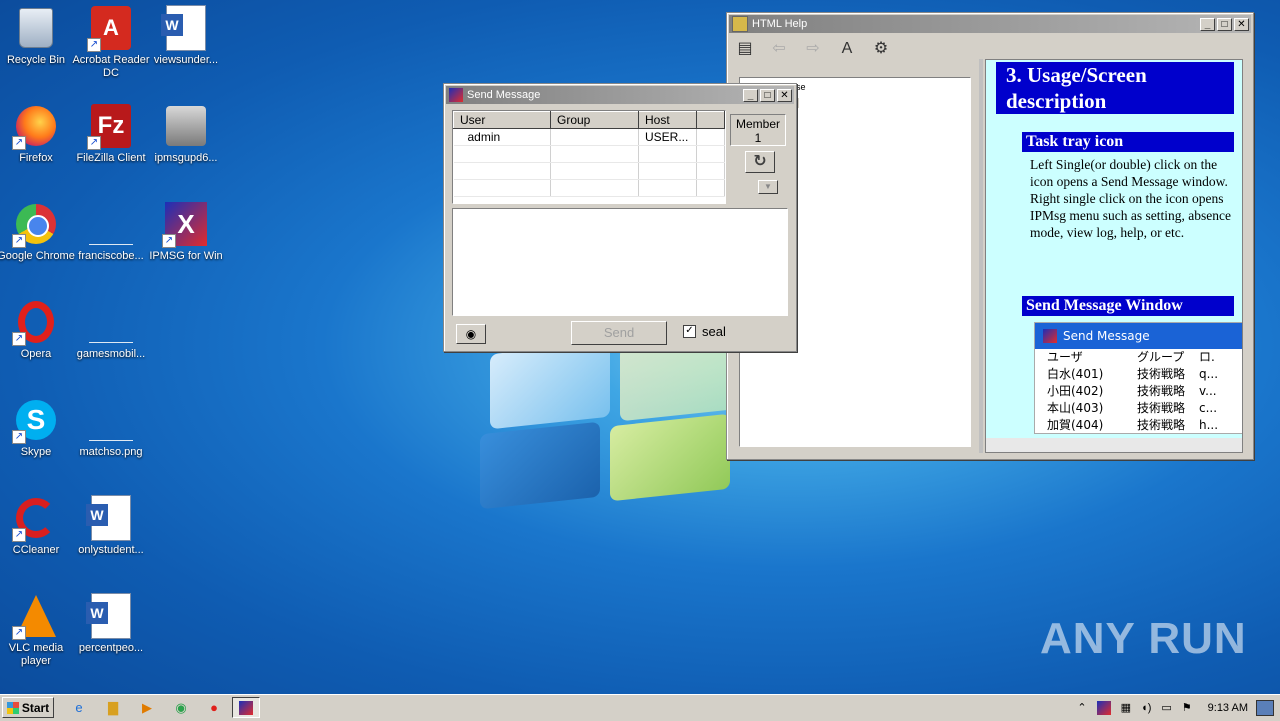  Describe the element at coordinates (1114, 445) in the screenshot. I see `horizontal-scrollbar` at that location.